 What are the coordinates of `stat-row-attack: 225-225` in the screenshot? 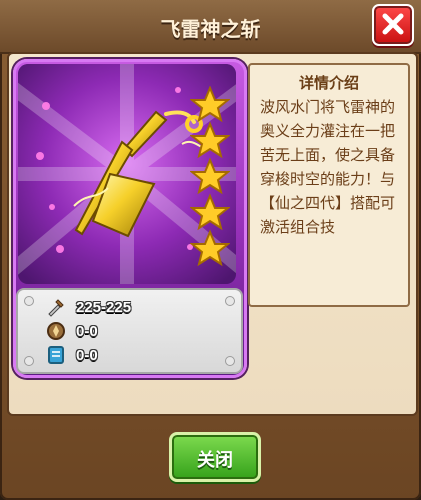 It's located at (88, 307).